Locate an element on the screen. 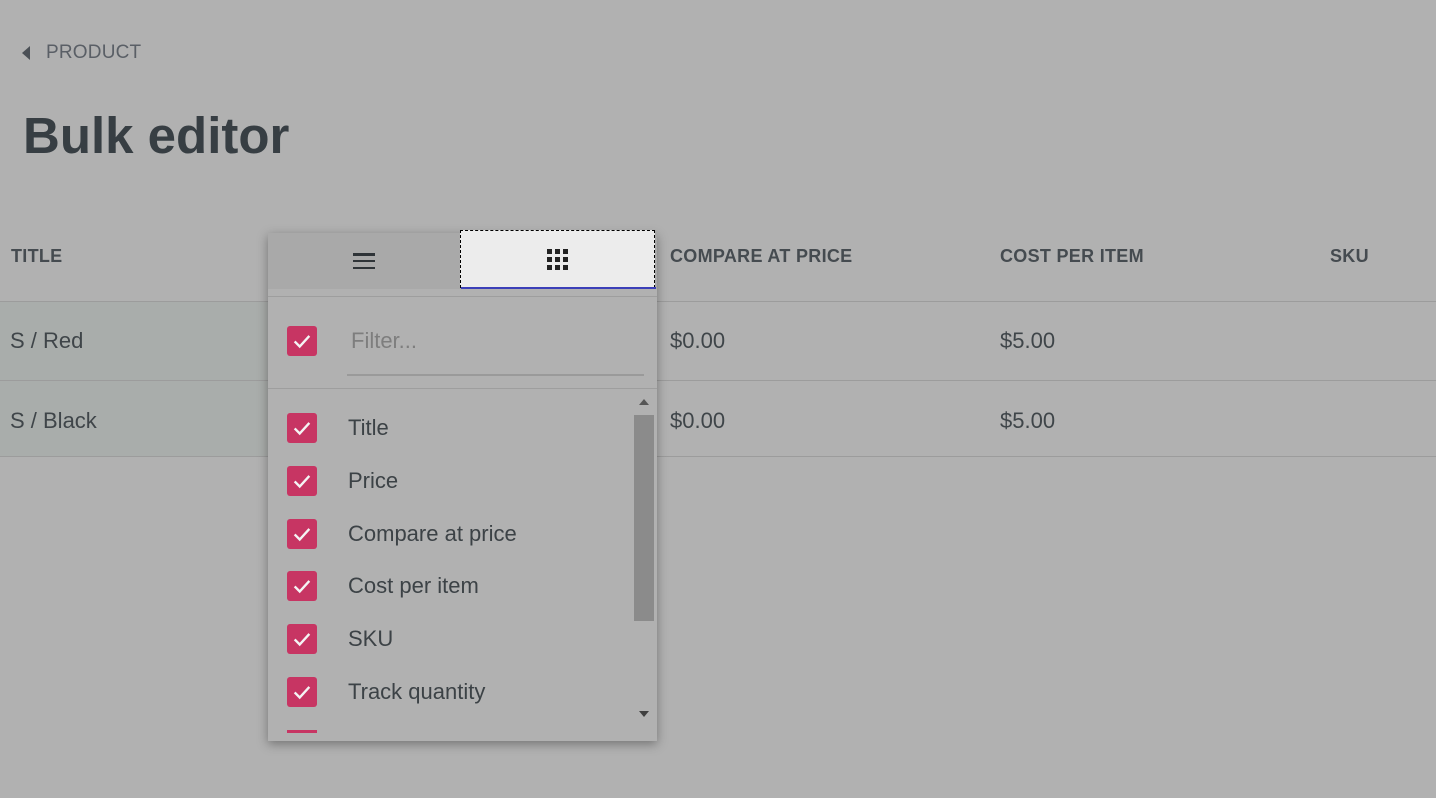 The image size is (1436, 798). column-label: Price is located at coordinates (373, 480).